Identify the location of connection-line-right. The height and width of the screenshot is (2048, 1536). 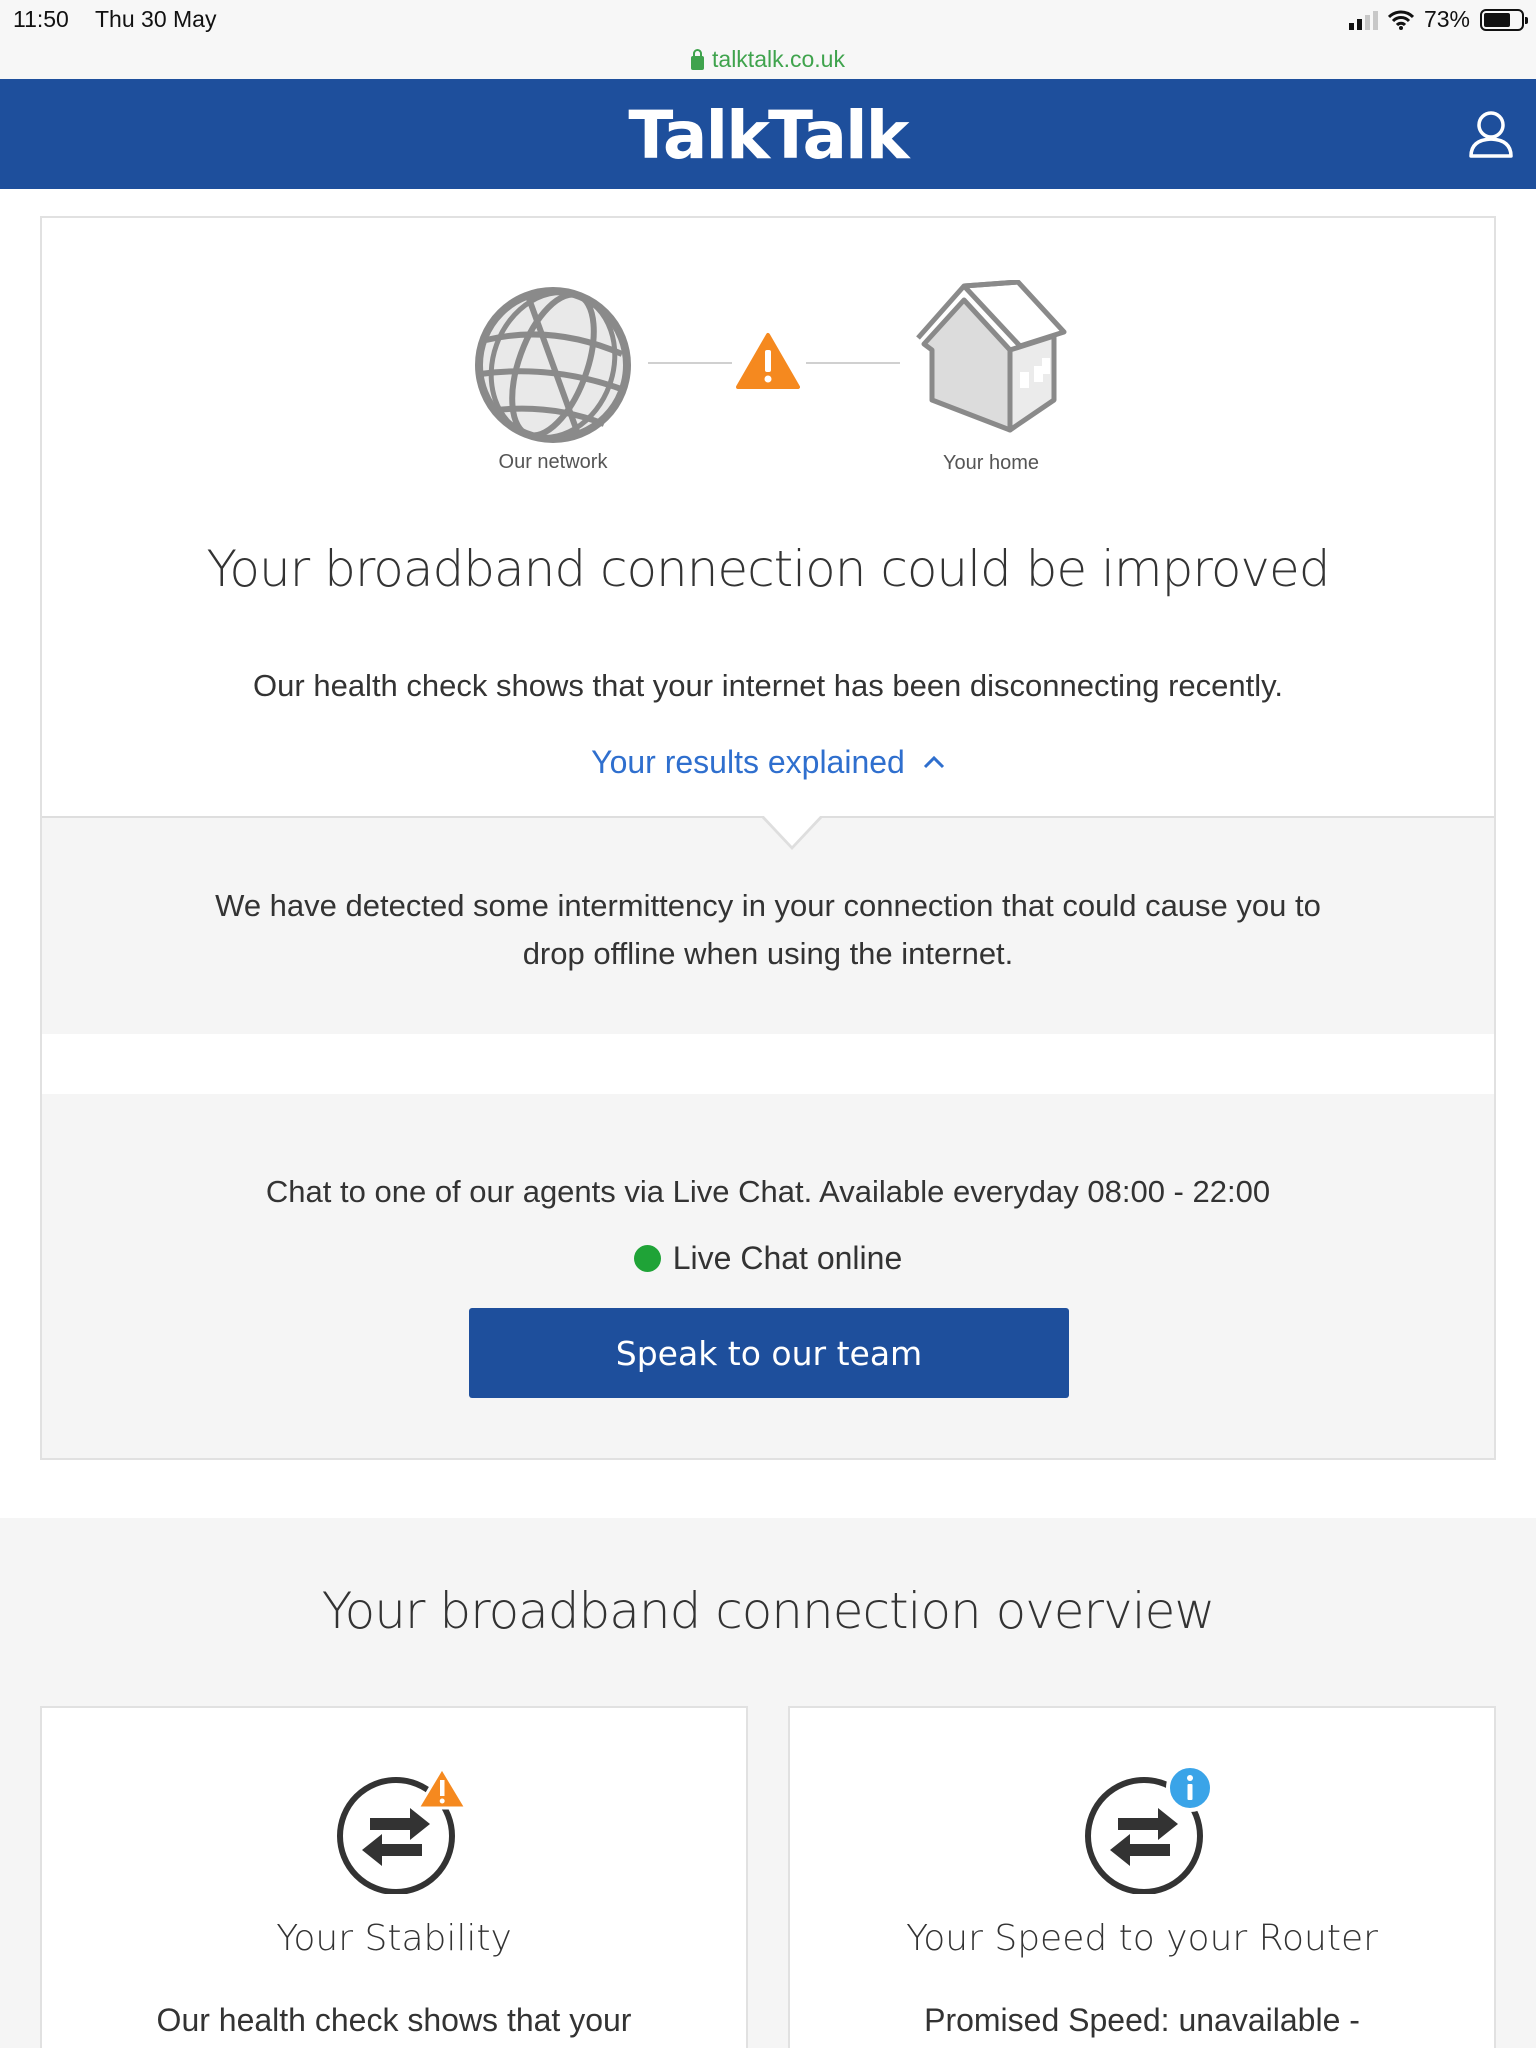
(853, 363).